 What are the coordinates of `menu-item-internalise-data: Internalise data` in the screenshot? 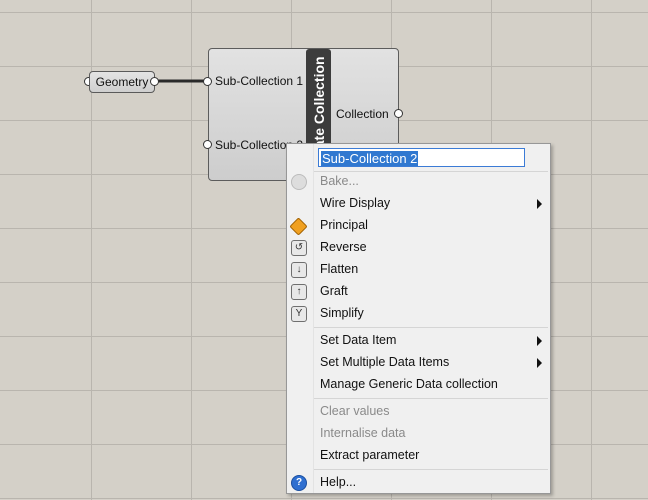 It's located at (418, 434).